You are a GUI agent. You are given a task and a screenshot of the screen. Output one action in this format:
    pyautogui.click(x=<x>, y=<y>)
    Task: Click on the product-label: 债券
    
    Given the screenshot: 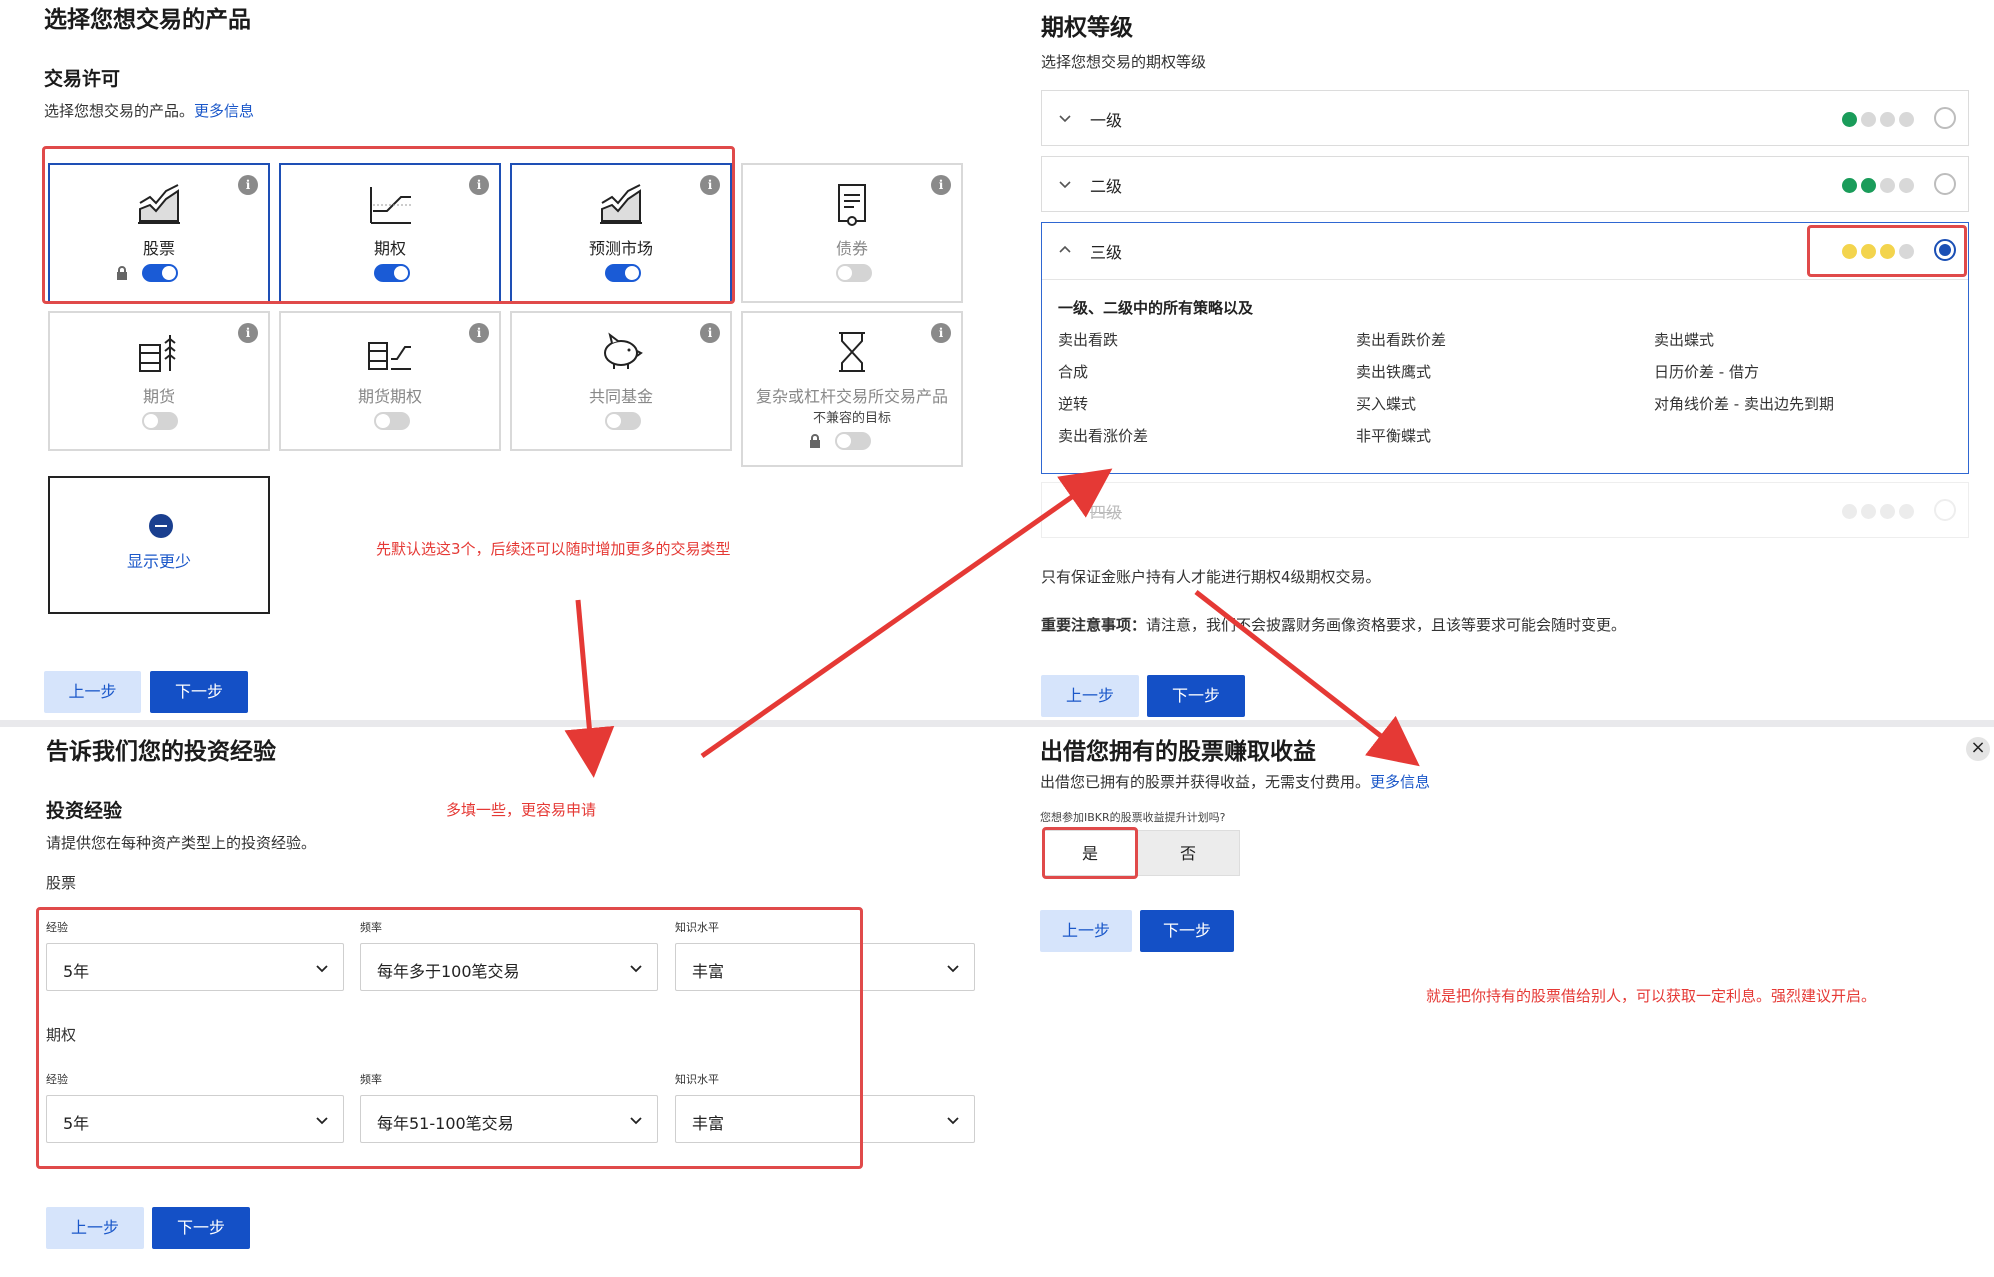 What is the action you would take?
    pyautogui.click(x=851, y=248)
    